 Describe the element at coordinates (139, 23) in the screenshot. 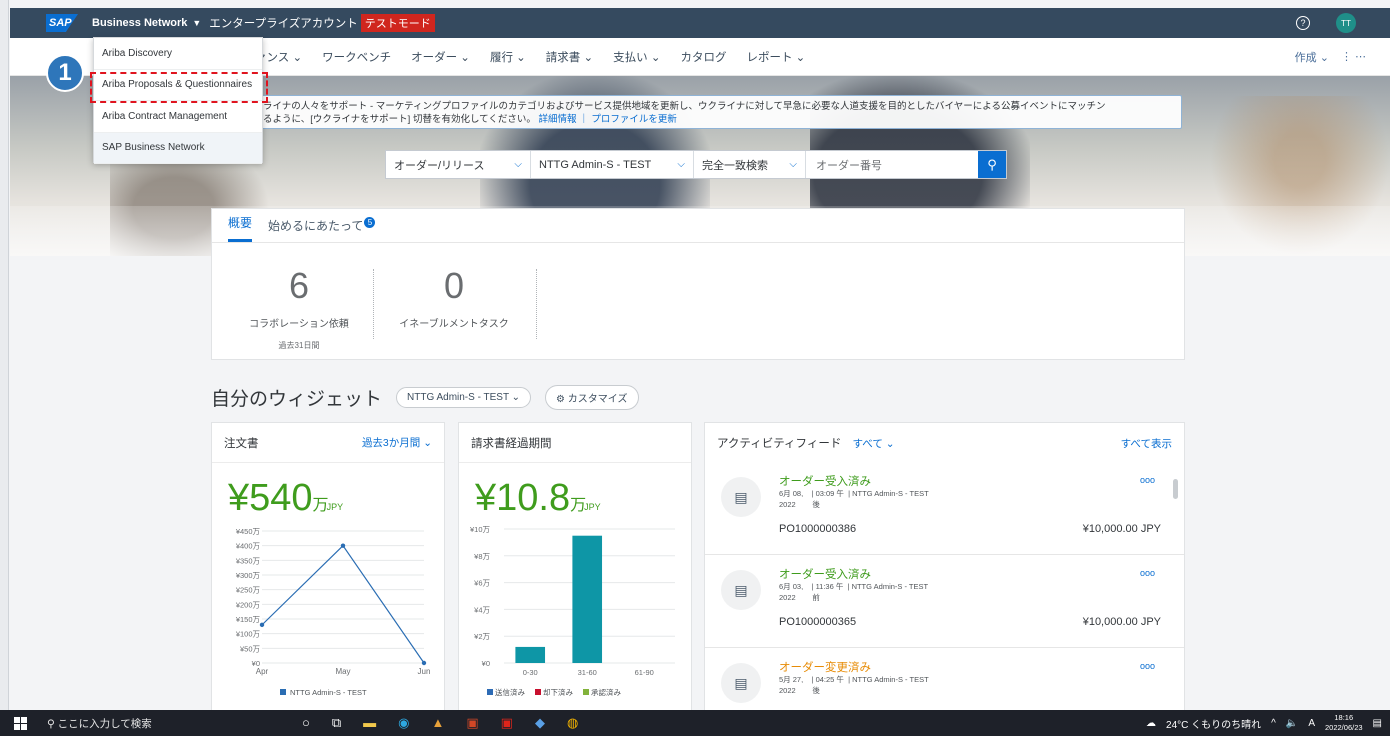

I see `business-network-title: Business Network` at that location.